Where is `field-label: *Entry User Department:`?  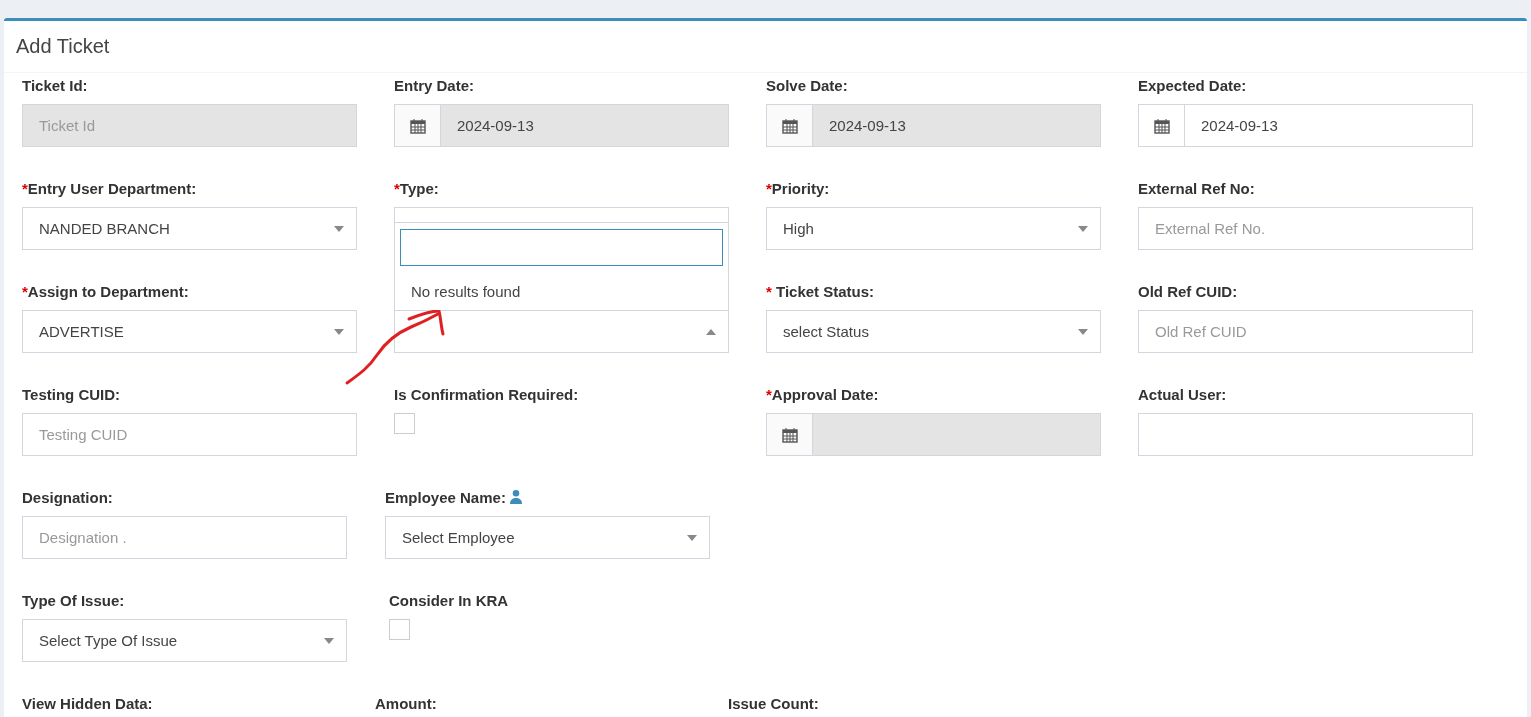
field-label: *Entry User Department: is located at coordinates (109, 188).